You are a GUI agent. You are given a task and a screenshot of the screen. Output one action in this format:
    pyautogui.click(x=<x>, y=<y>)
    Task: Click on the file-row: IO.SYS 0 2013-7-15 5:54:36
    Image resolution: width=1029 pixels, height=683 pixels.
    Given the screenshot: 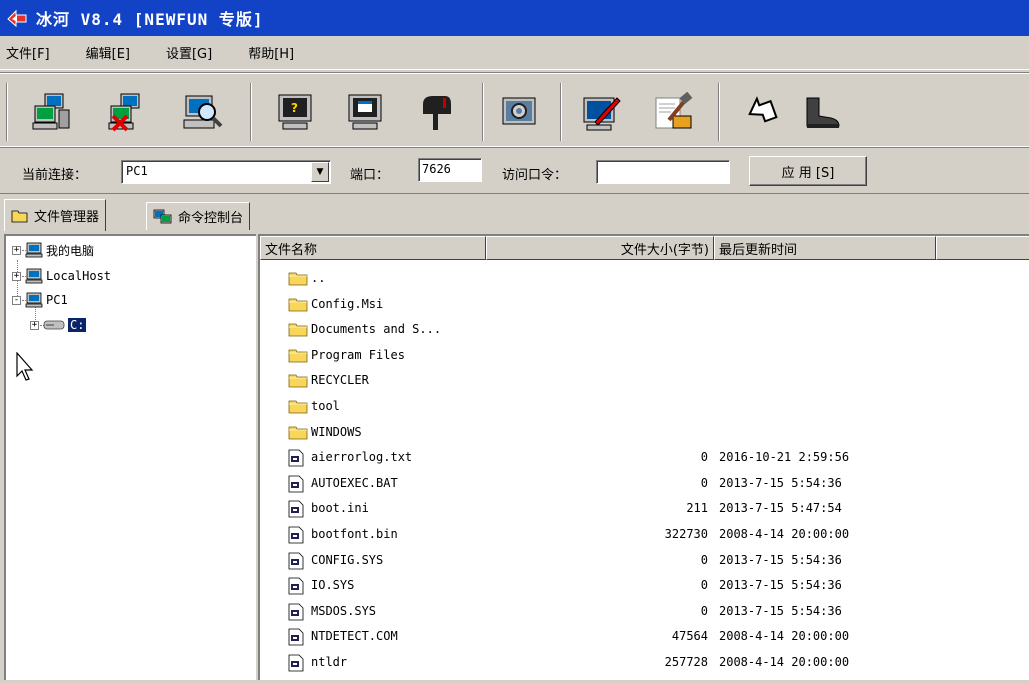 What is the action you would take?
    pyautogui.click(x=644, y=585)
    